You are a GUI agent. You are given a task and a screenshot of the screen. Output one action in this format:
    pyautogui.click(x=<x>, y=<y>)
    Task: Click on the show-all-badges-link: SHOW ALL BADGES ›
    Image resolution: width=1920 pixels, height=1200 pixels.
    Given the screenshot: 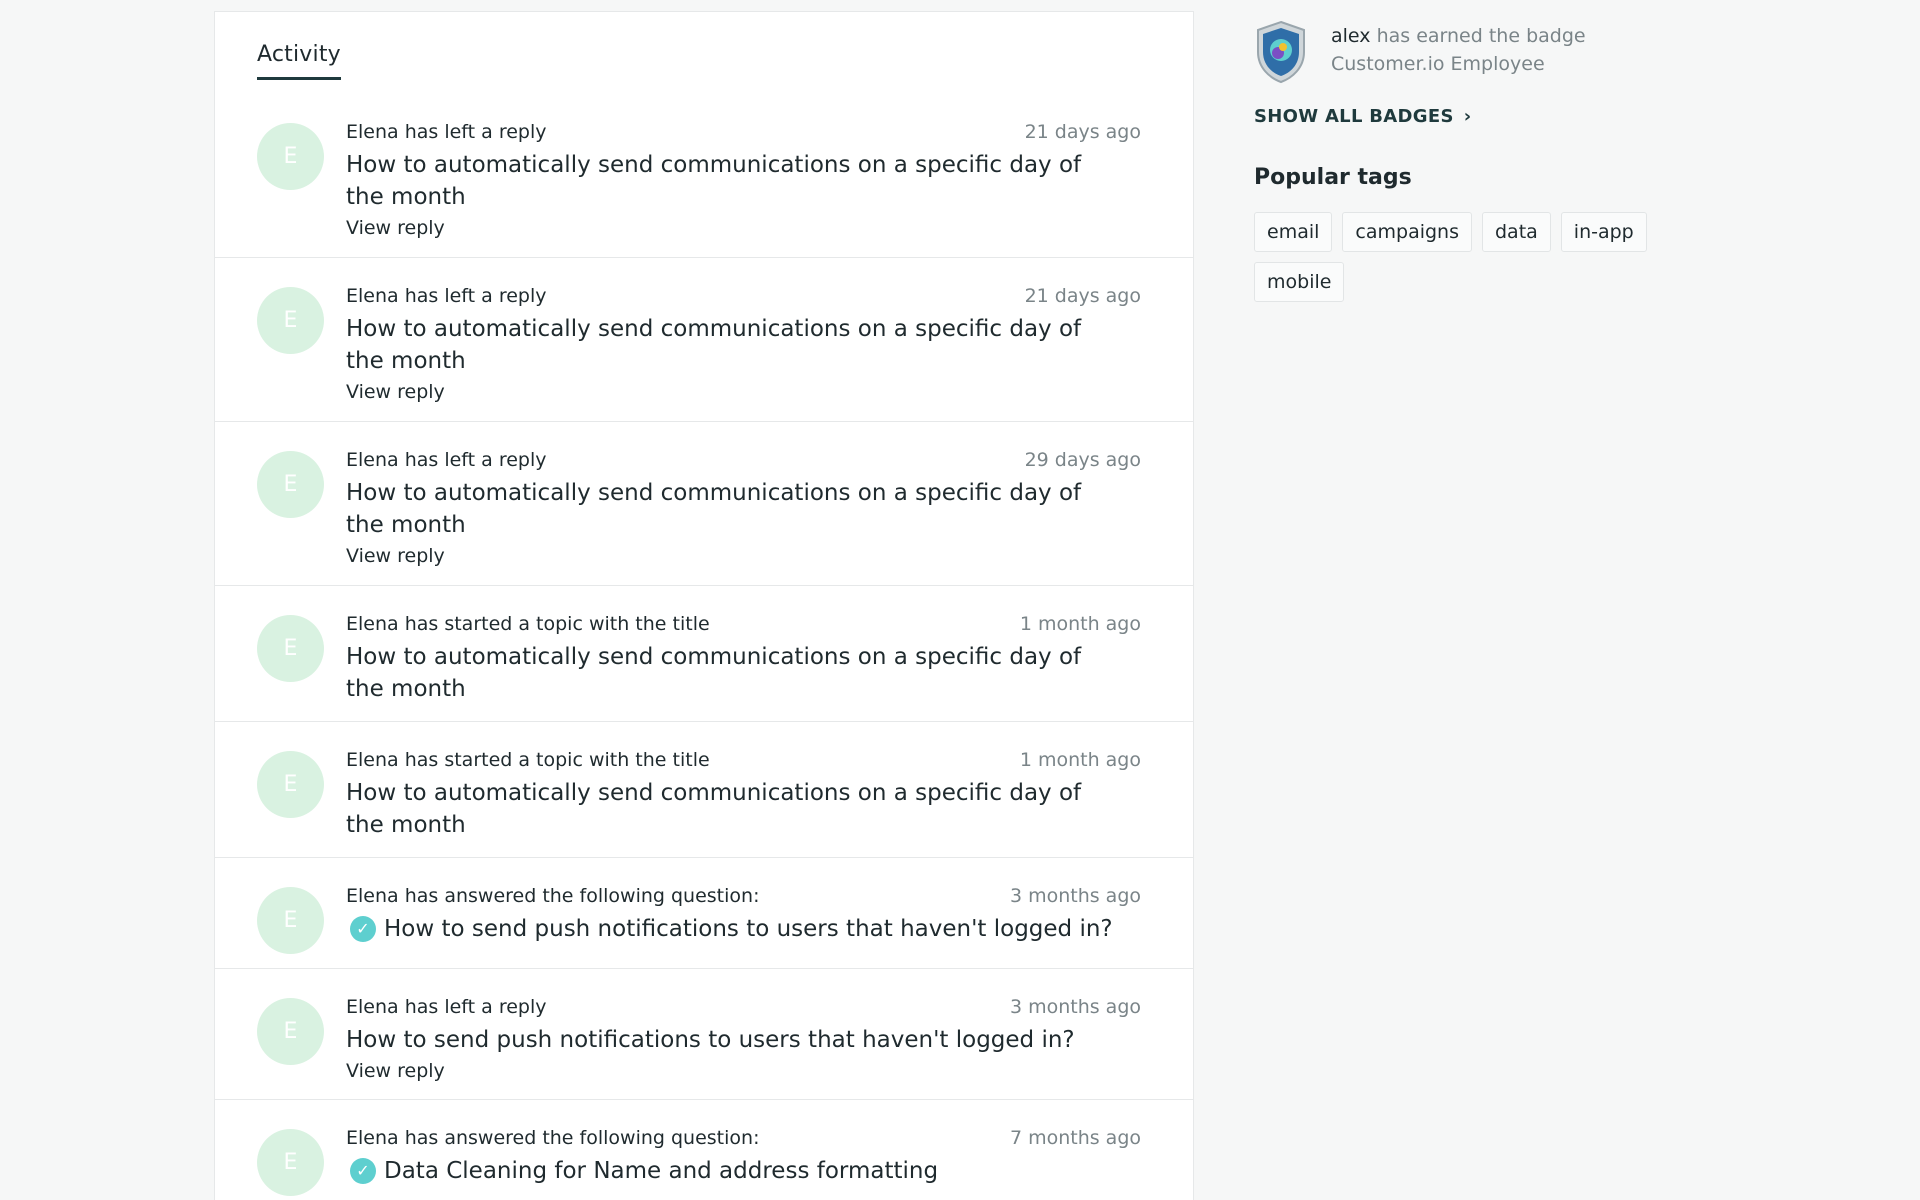 What is the action you would take?
    pyautogui.click(x=1362, y=116)
    